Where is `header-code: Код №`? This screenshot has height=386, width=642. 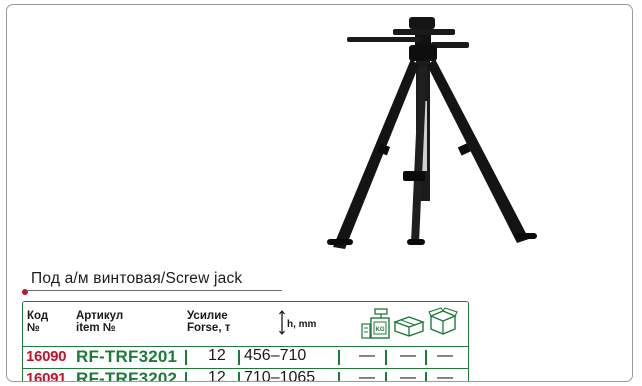
header-code: Код № is located at coordinates (37, 322).